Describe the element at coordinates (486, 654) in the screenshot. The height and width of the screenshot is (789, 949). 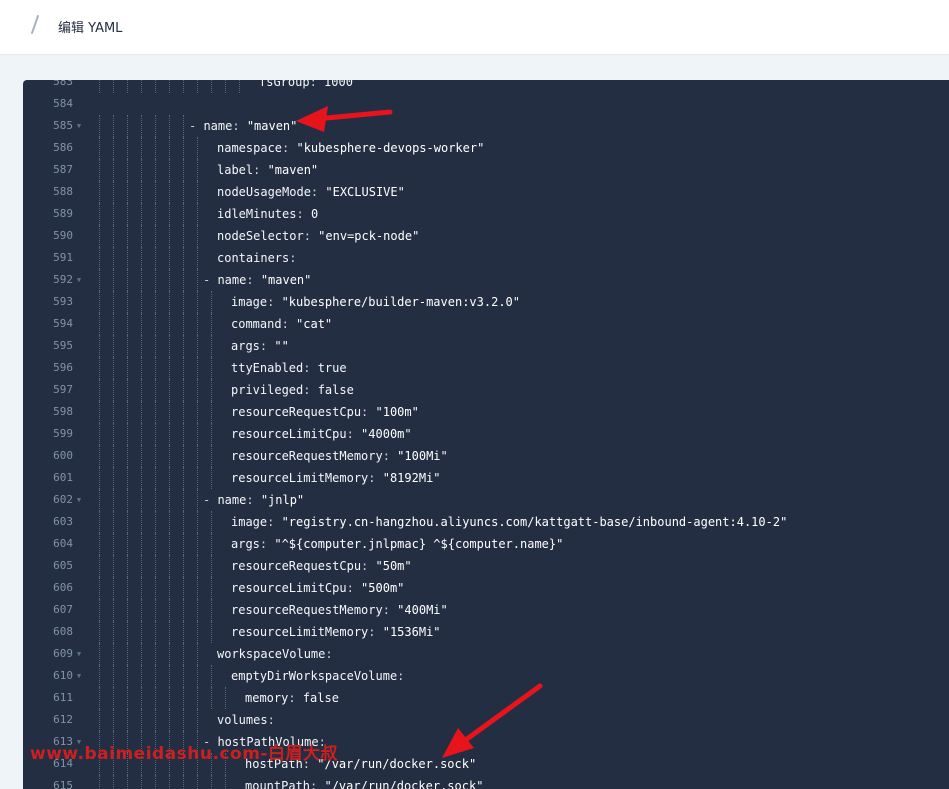
I see `code-line: 609 ▼ workspaceVolume:` at that location.